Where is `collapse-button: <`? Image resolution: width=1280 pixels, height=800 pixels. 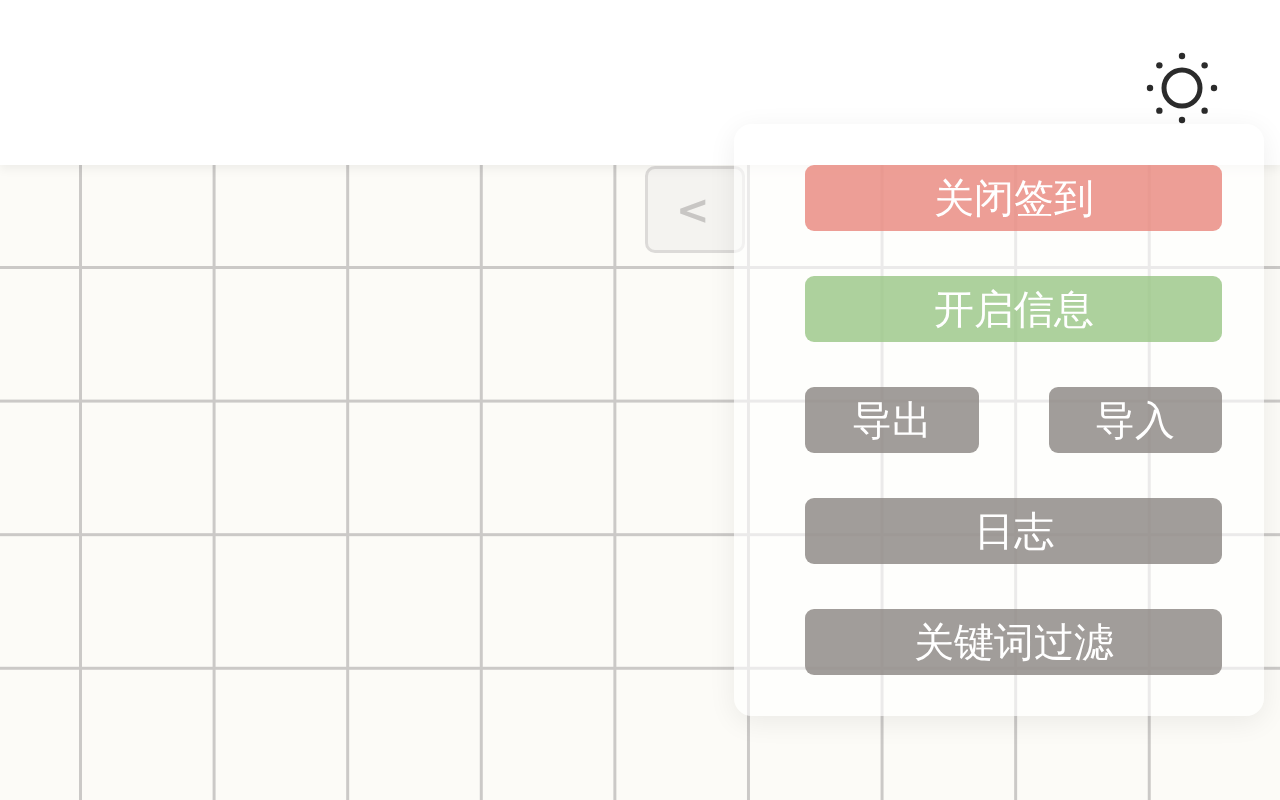 collapse-button: < is located at coordinates (695, 209).